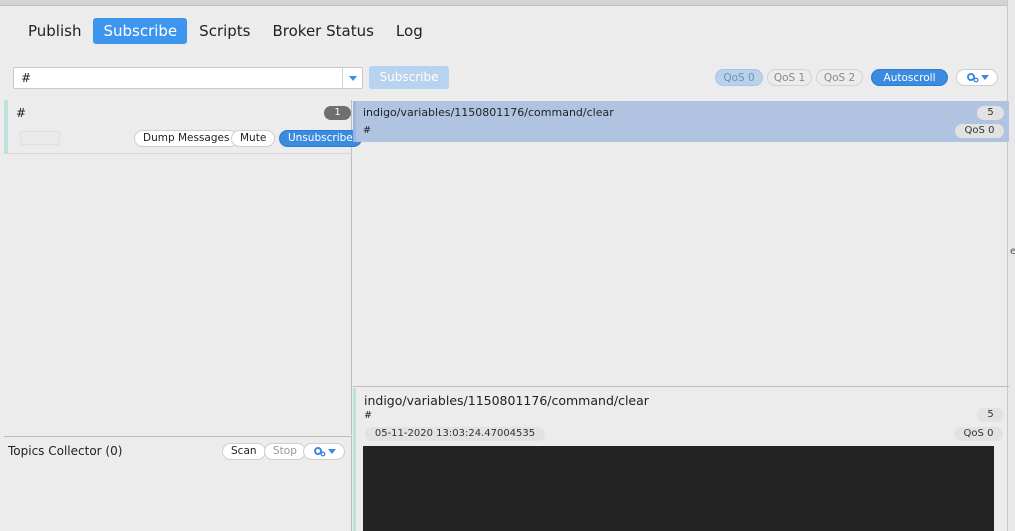 This screenshot has width=1015, height=531. I want to click on subscribe-button: Subscribe, so click(409, 77).